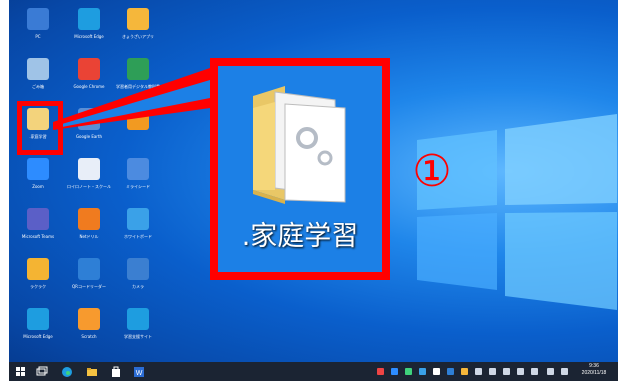 The image size is (621, 383). Describe the element at coordinates (506, 371) in the screenshot. I see `tray-wifi-icon` at that location.